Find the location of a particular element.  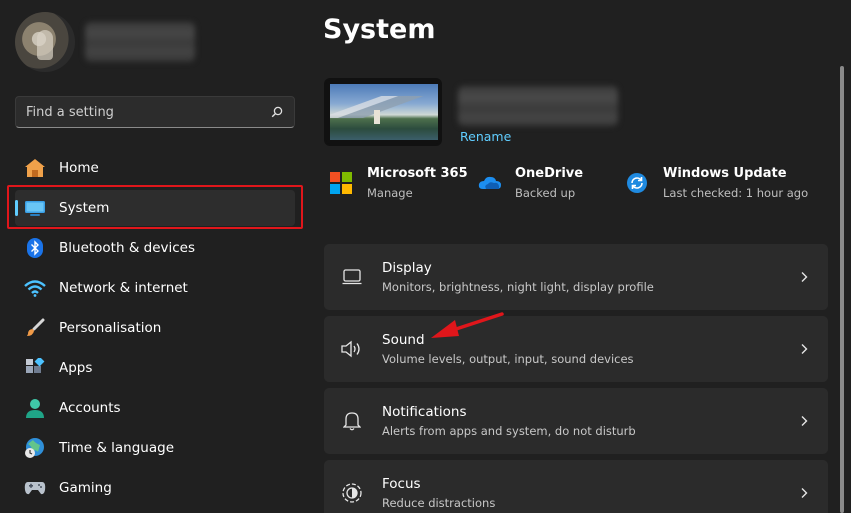

paintbrush-icon is located at coordinates (35, 328).